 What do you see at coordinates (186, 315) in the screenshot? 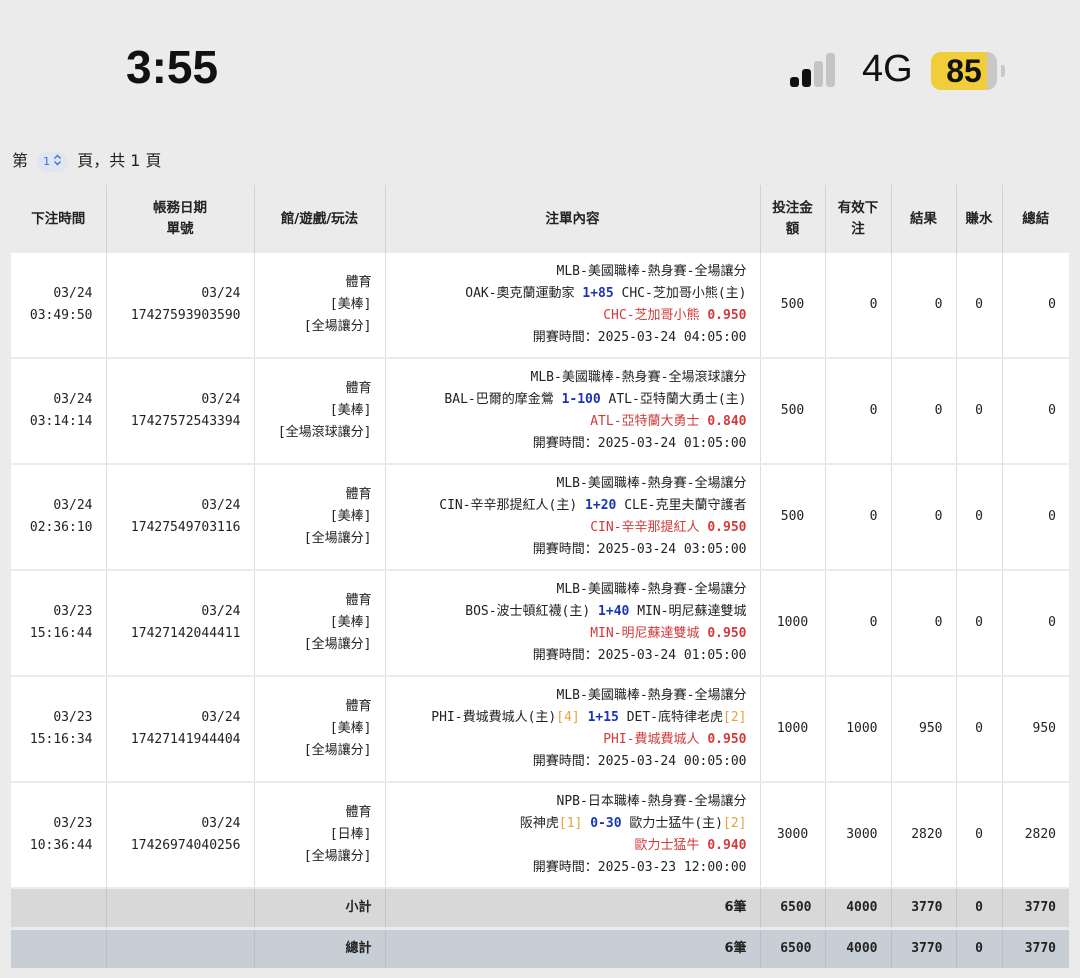
I see `ticket-number: 17427593903590` at bounding box center [186, 315].